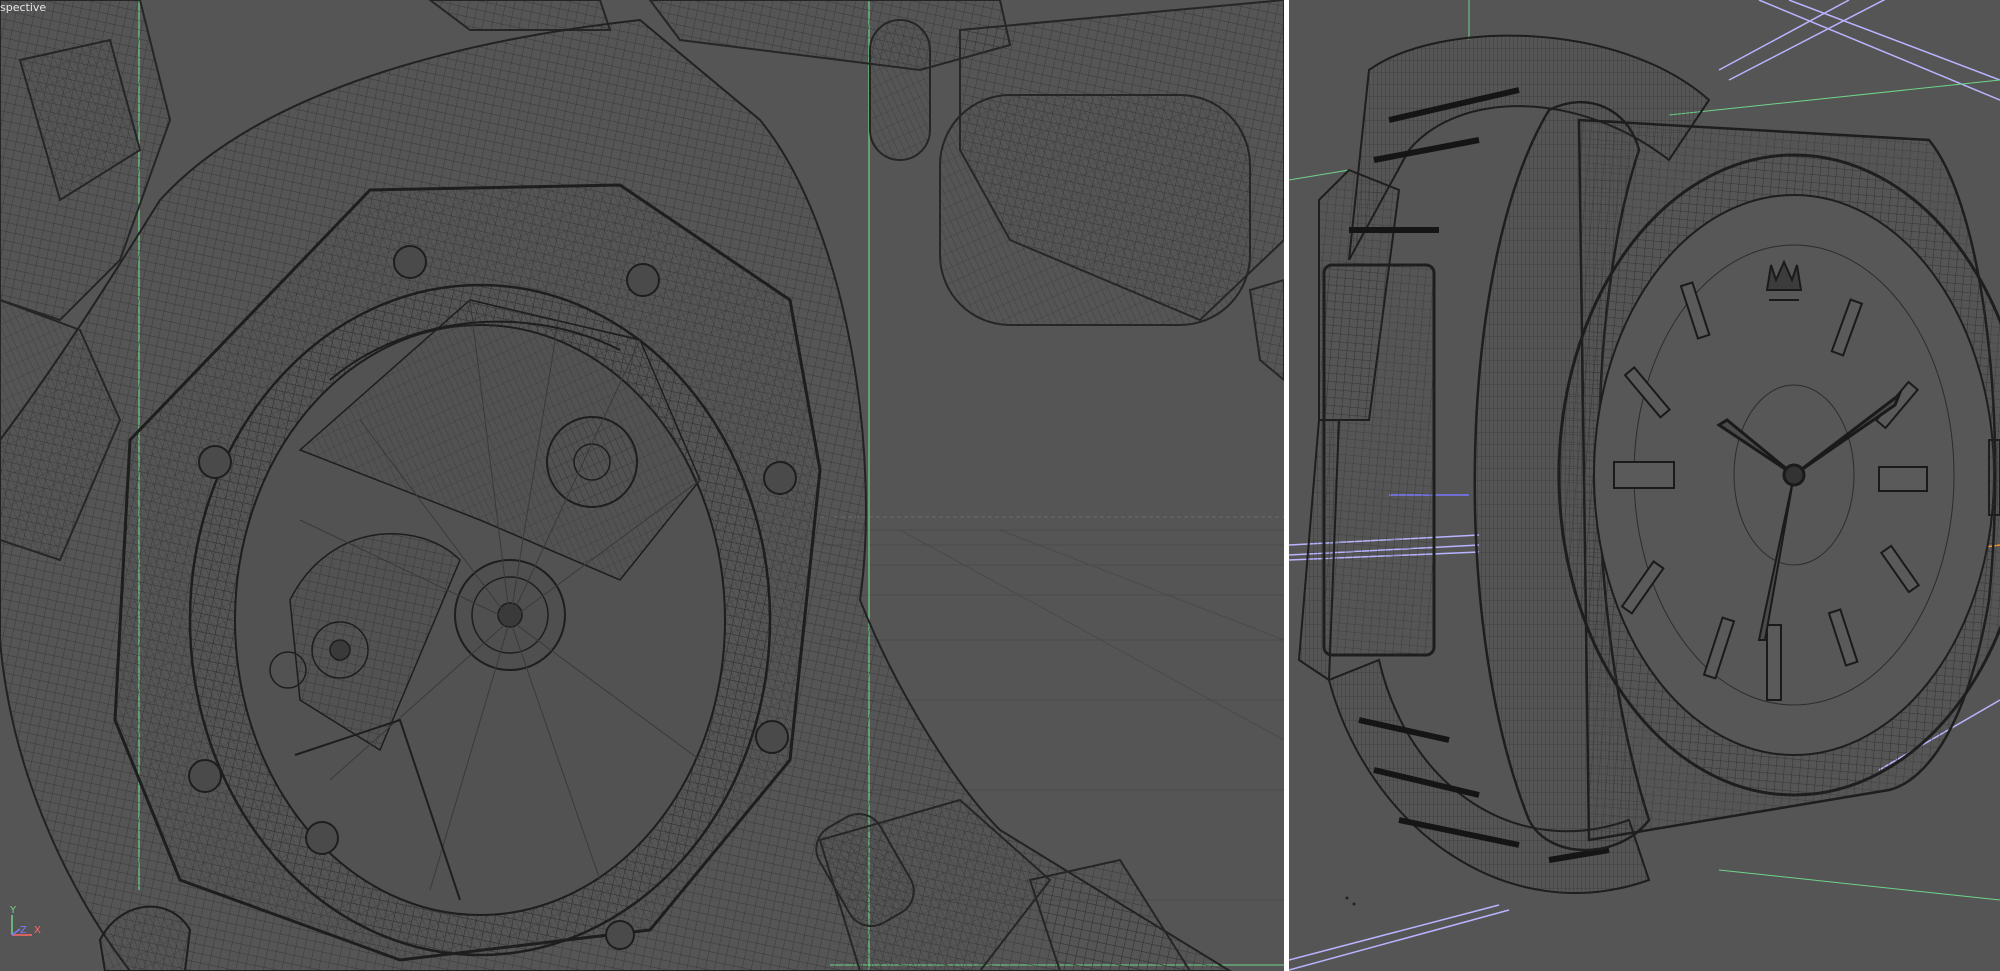 Image resolution: width=2000 pixels, height=971 pixels. What do you see at coordinates (23, 7) in the screenshot?
I see `viewport-label: spective` at bounding box center [23, 7].